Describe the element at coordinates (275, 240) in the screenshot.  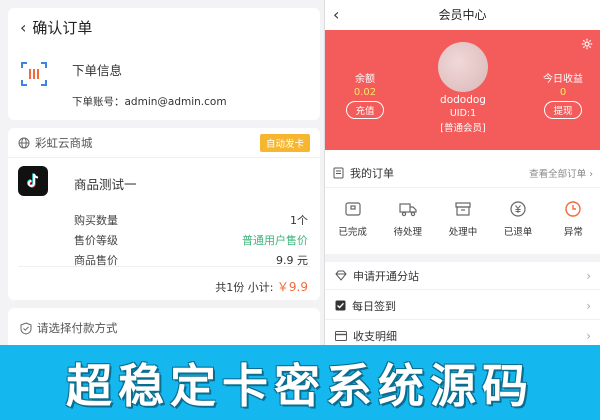
I see `row-value: 普通用户售价` at that location.